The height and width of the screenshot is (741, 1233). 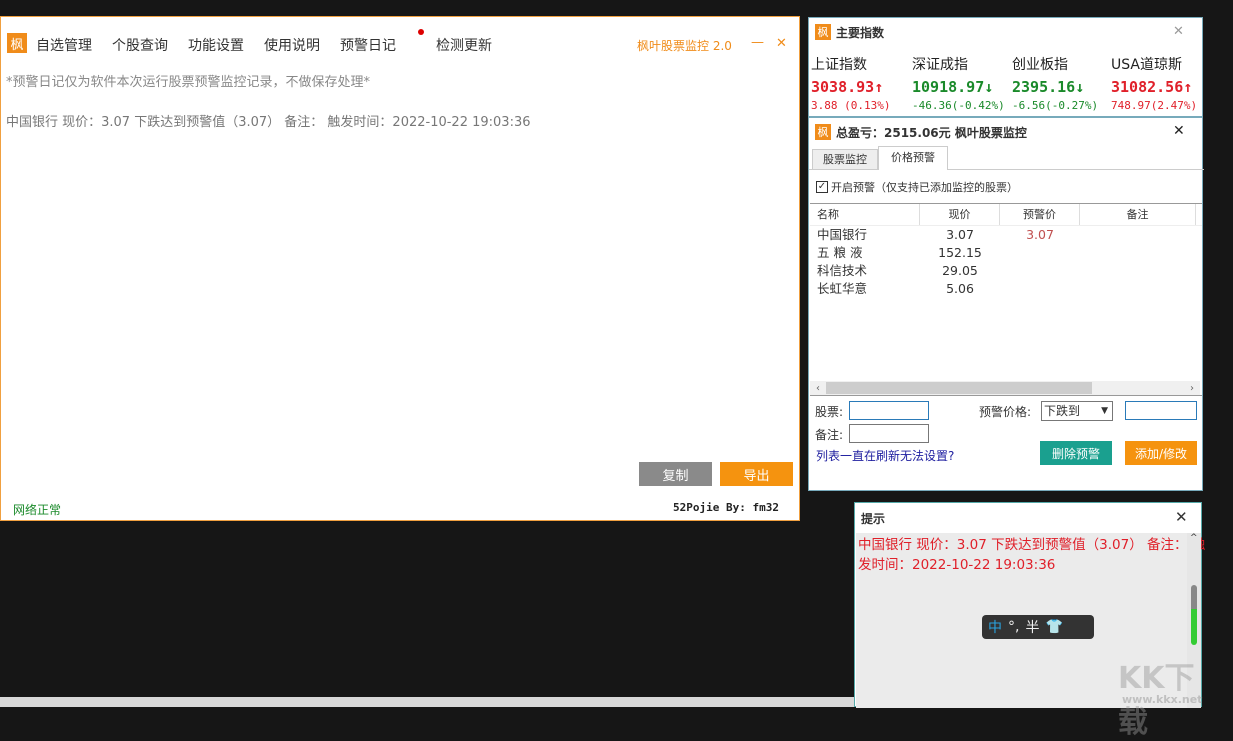 What do you see at coordinates (1055, 105) in the screenshot?
I see `index-change: -6.56(-0.27%)` at bounding box center [1055, 105].